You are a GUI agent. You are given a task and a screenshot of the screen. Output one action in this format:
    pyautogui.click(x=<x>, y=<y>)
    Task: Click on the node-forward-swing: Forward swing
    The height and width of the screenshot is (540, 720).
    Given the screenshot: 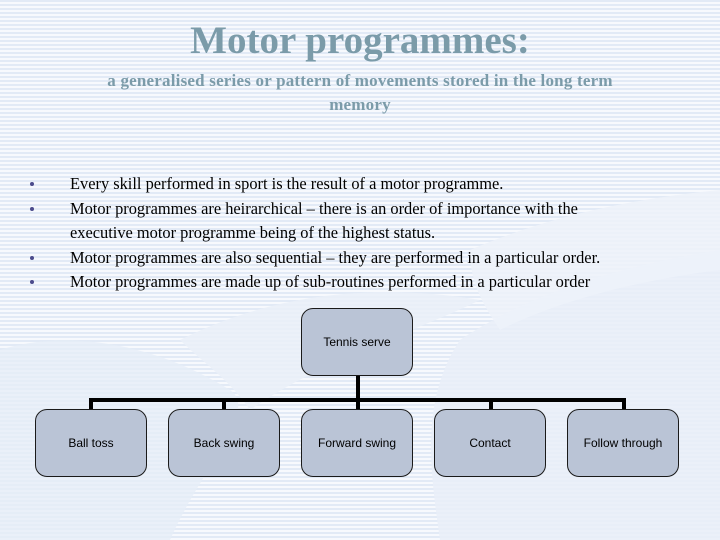 What is the action you would take?
    pyautogui.click(x=357, y=443)
    